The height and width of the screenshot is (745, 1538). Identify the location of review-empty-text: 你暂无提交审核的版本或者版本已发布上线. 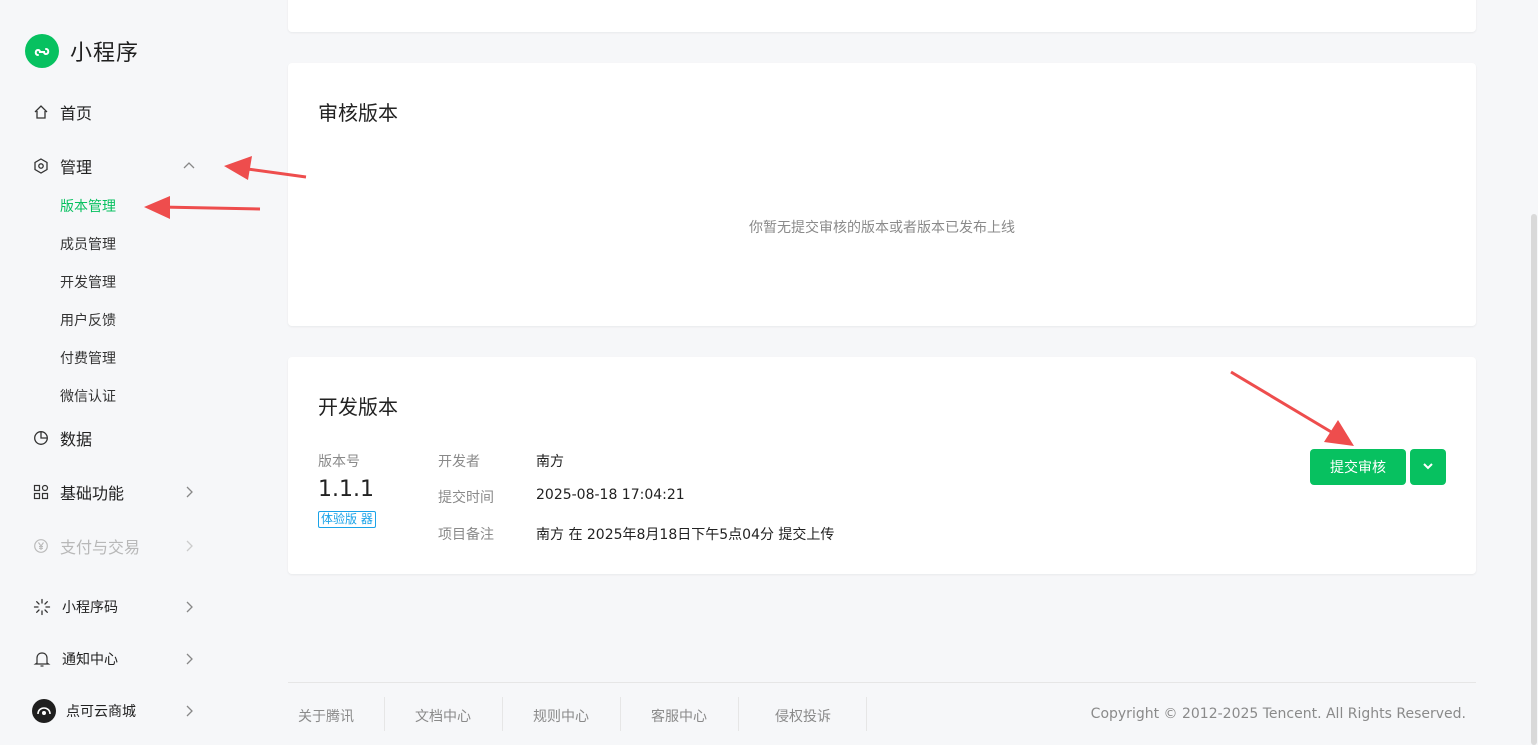
(882, 228).